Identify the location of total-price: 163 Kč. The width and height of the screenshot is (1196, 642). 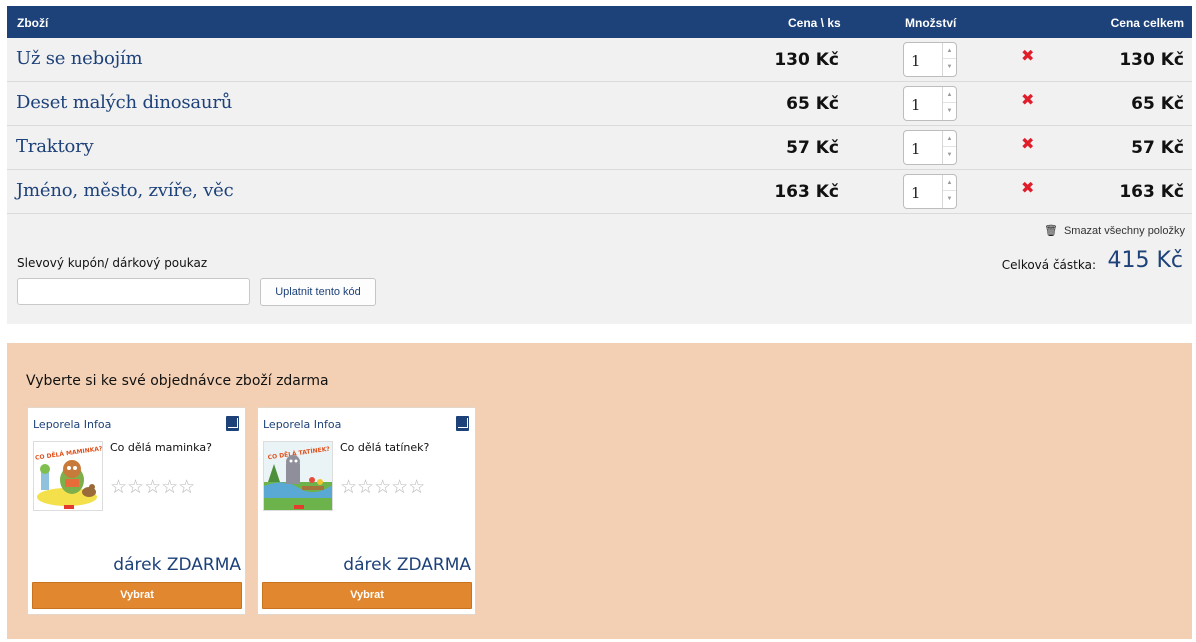
(1151, 192).